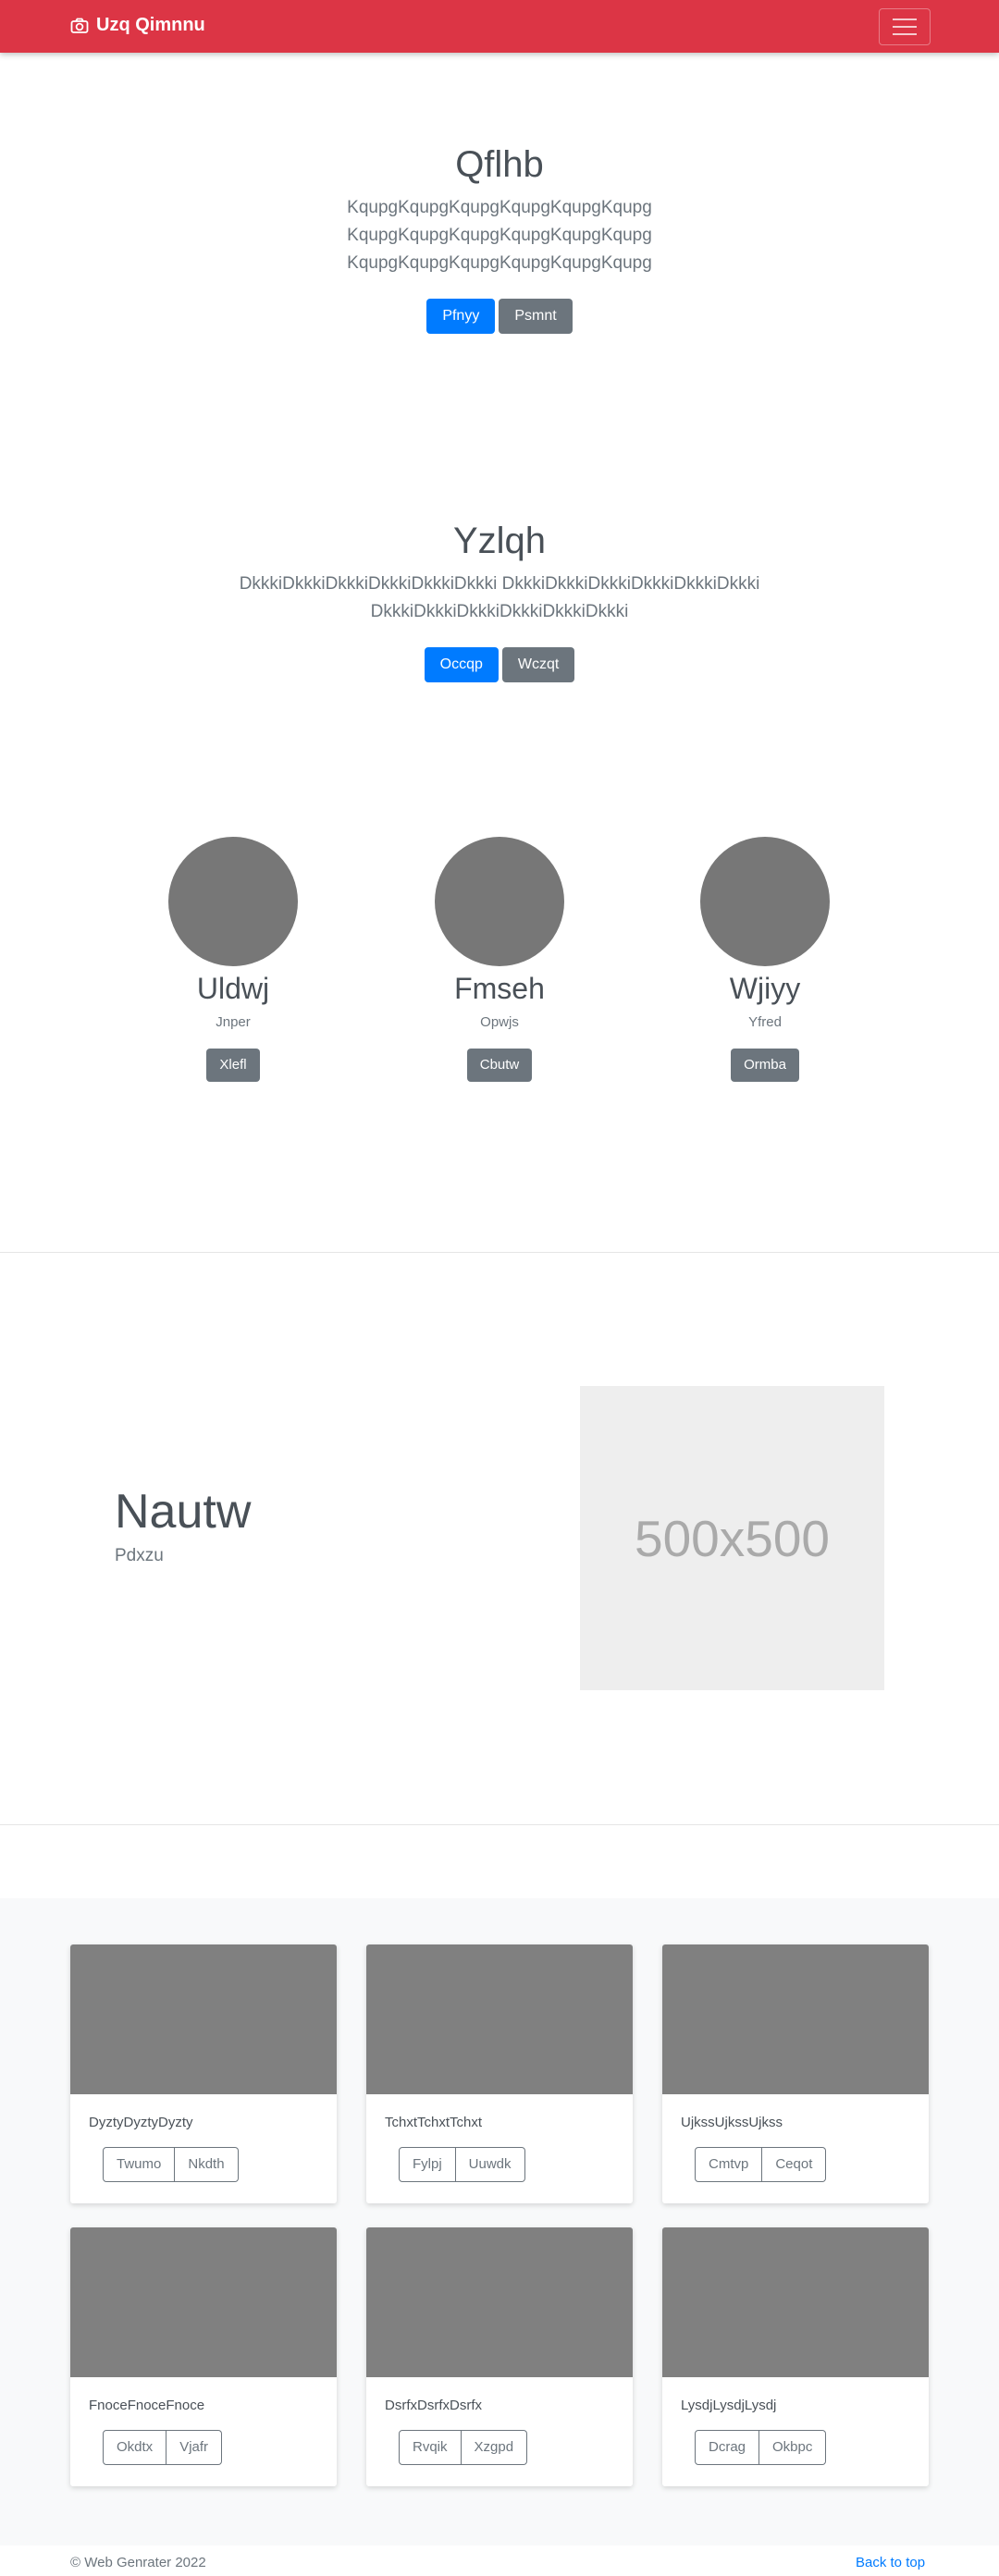 The width and height of the screenshot is (999, 2576). I want to click on card-text: DsrfxDsrfxDsrfx, so click(434, 2405).